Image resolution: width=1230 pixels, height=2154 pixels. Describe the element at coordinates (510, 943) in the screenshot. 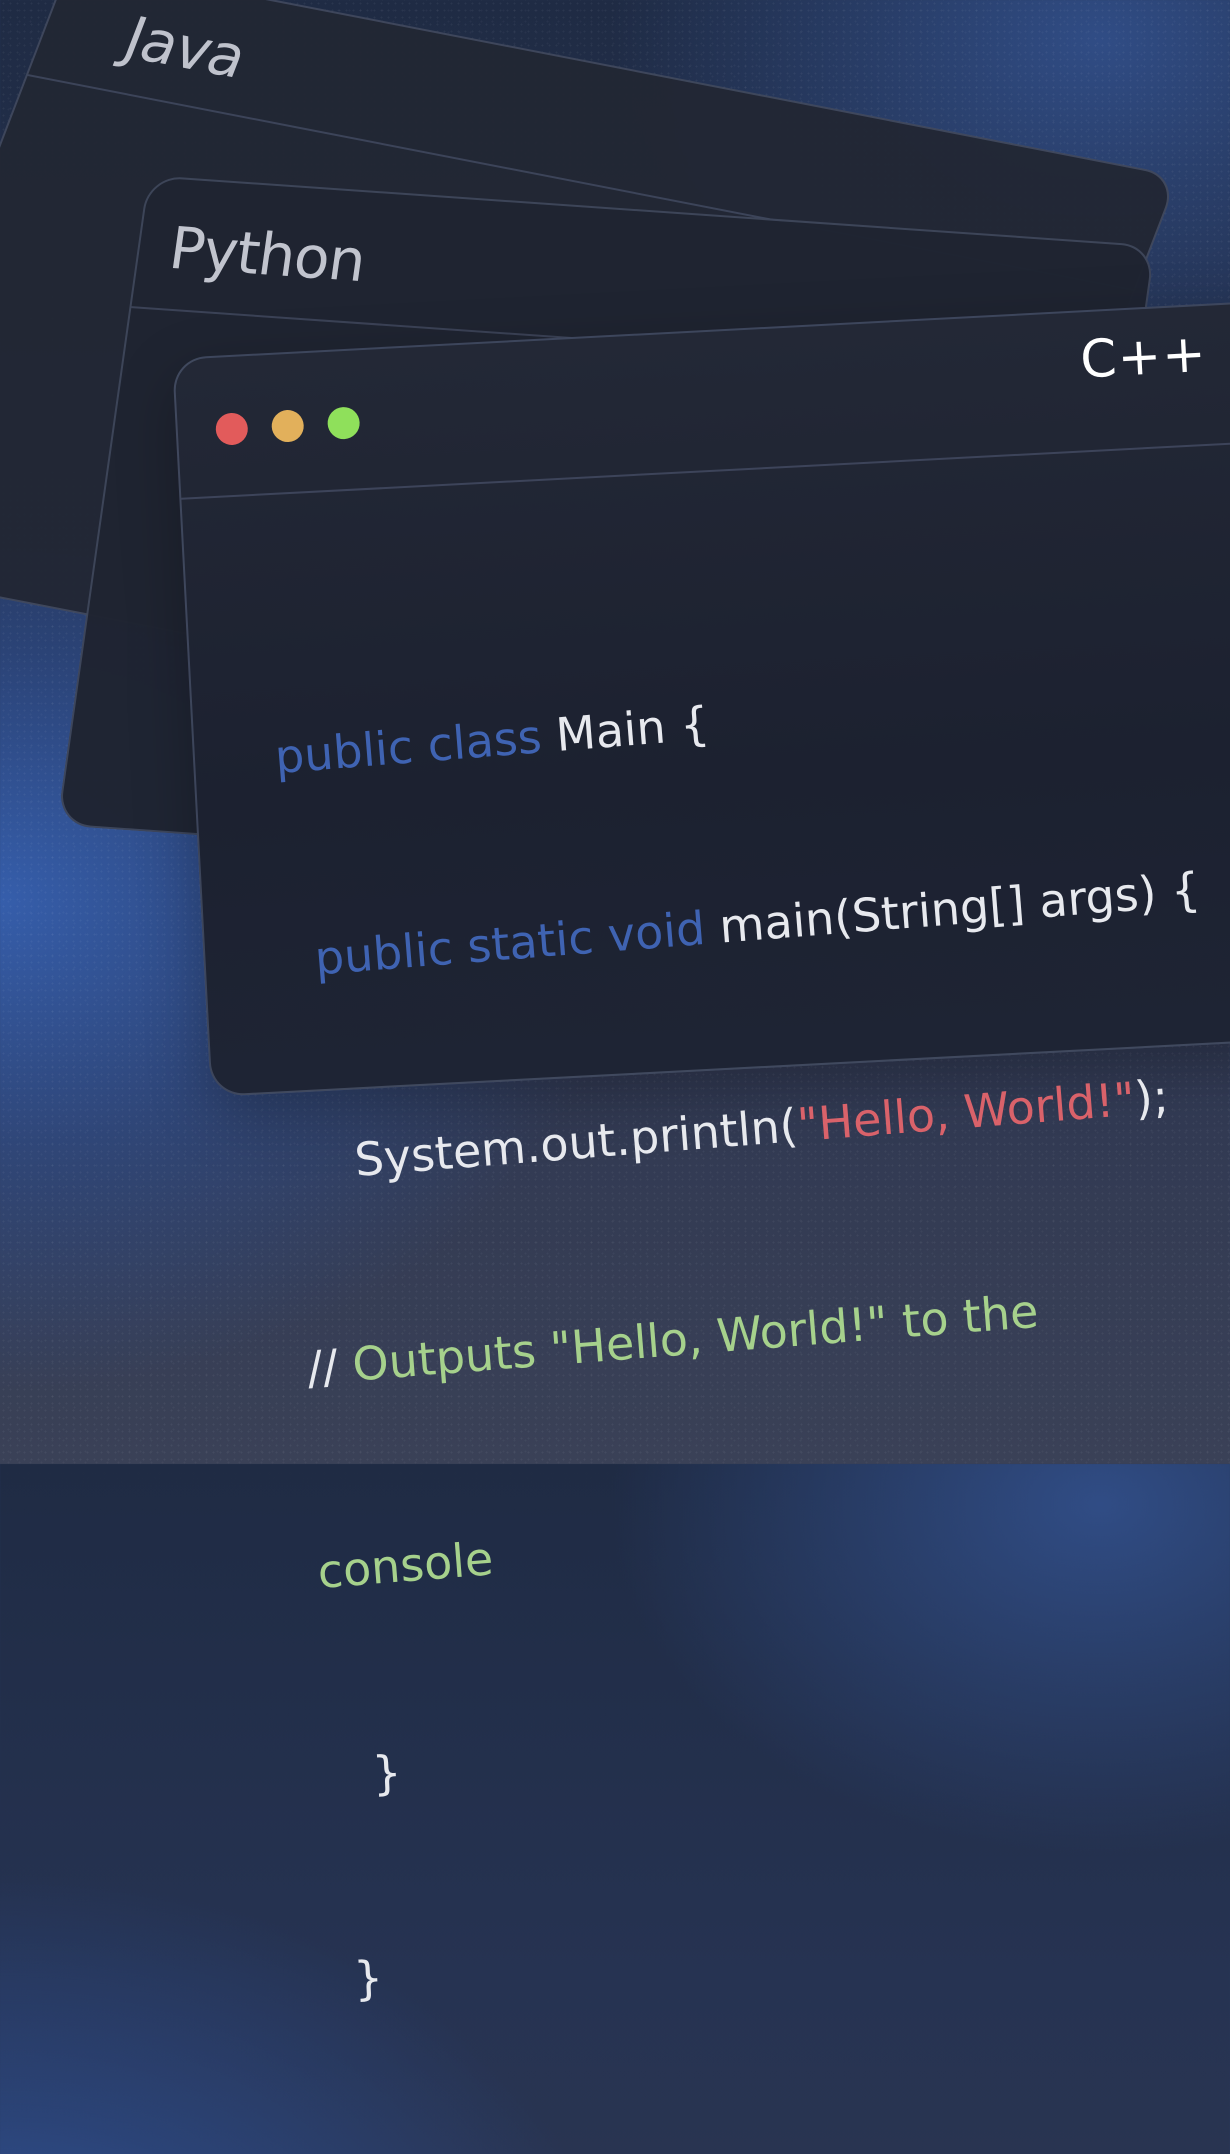

I see `code-keyword: public static void` at that location.